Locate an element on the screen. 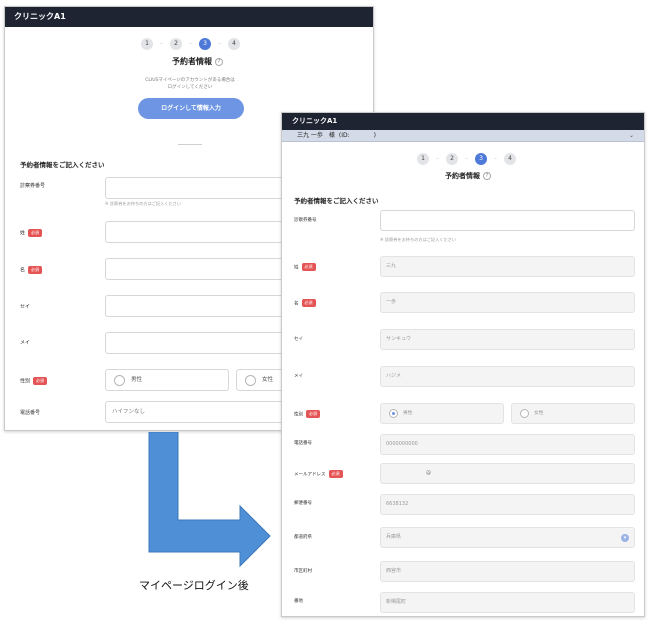 The height and width of the screenshot is (621, 650). step-1: 1 is located at coordinates (423, 159).